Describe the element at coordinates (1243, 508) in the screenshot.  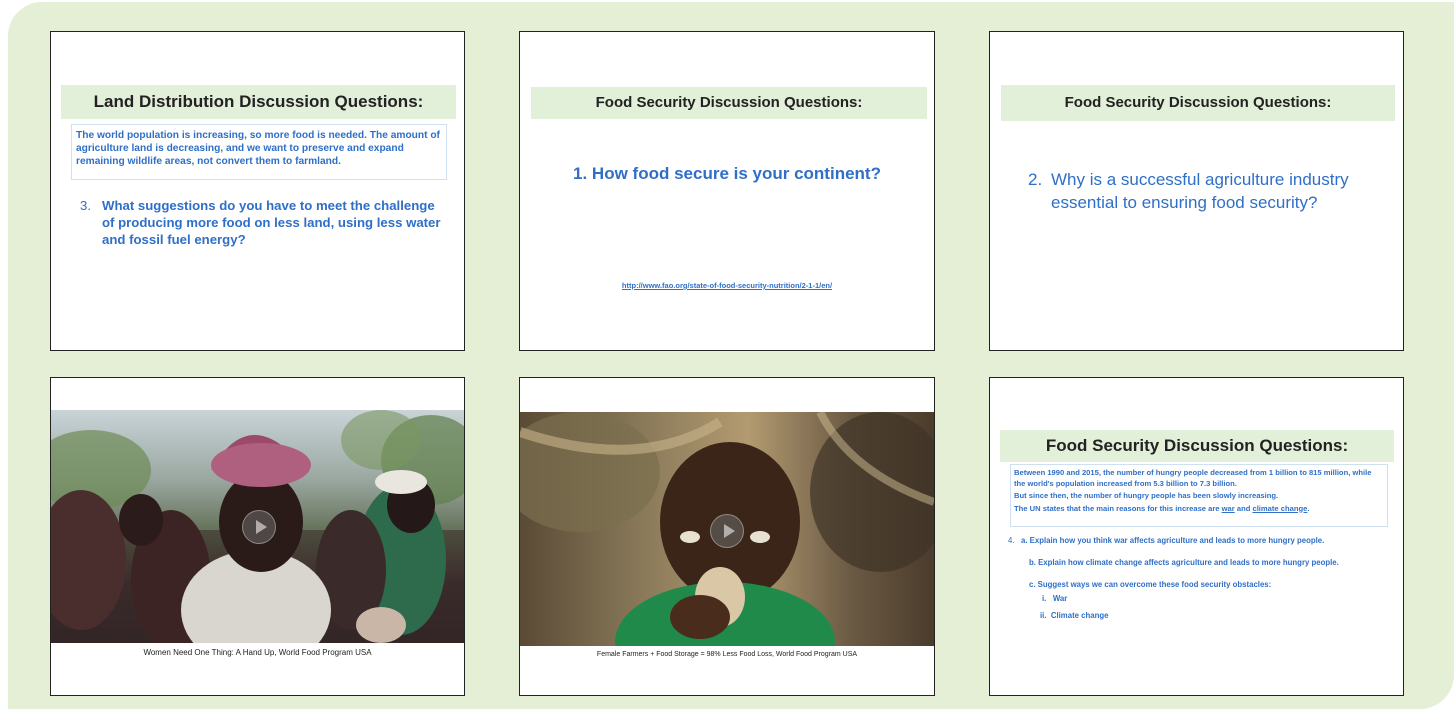
I see `and-text: and` at that location.